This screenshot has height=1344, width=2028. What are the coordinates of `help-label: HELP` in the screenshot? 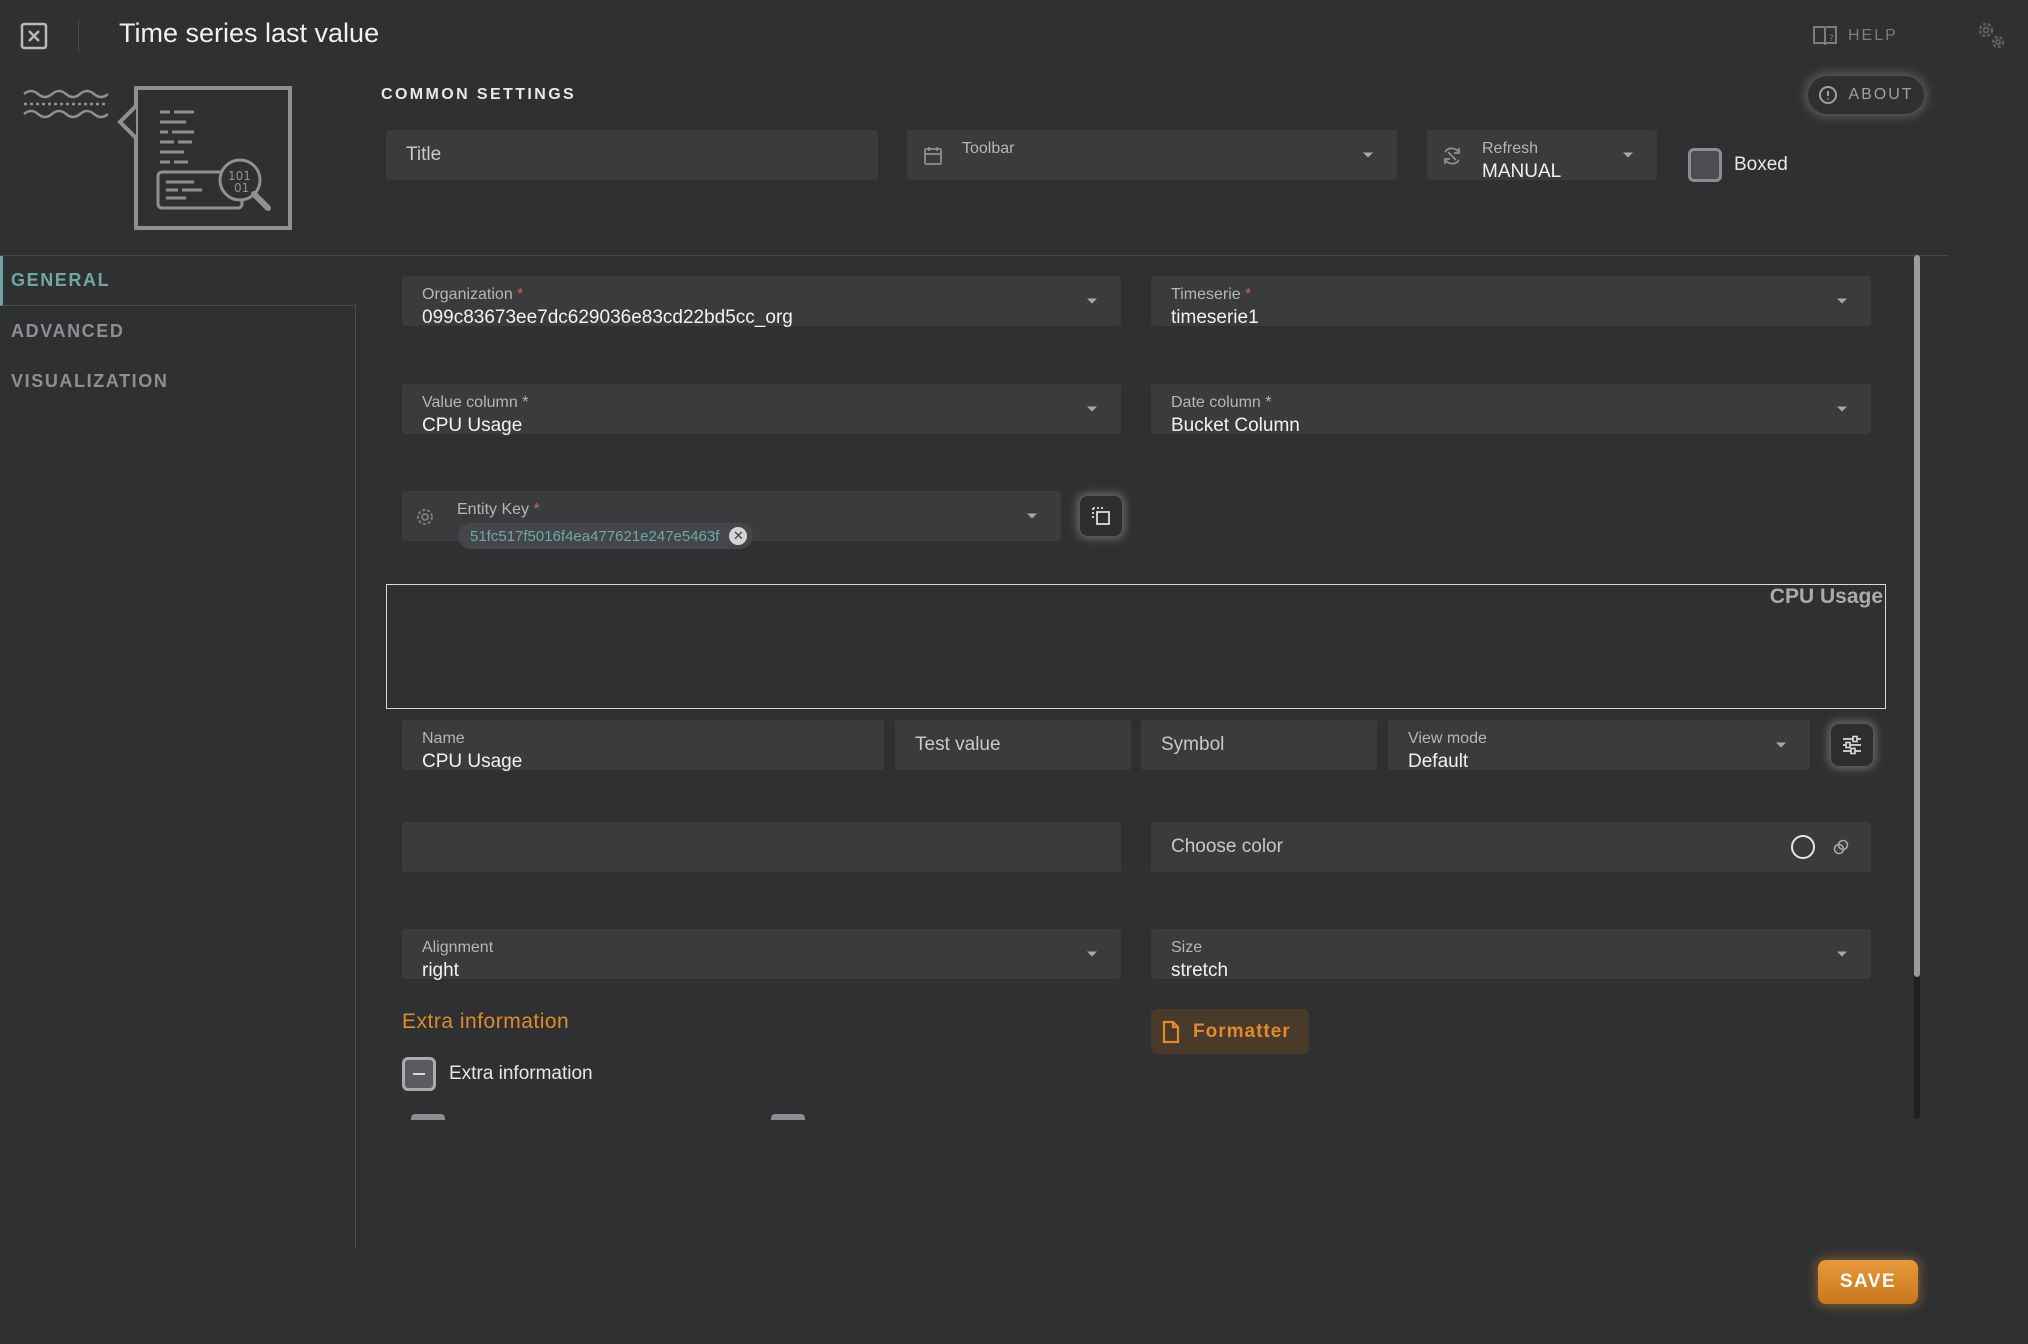 It's located at (1873, 35).